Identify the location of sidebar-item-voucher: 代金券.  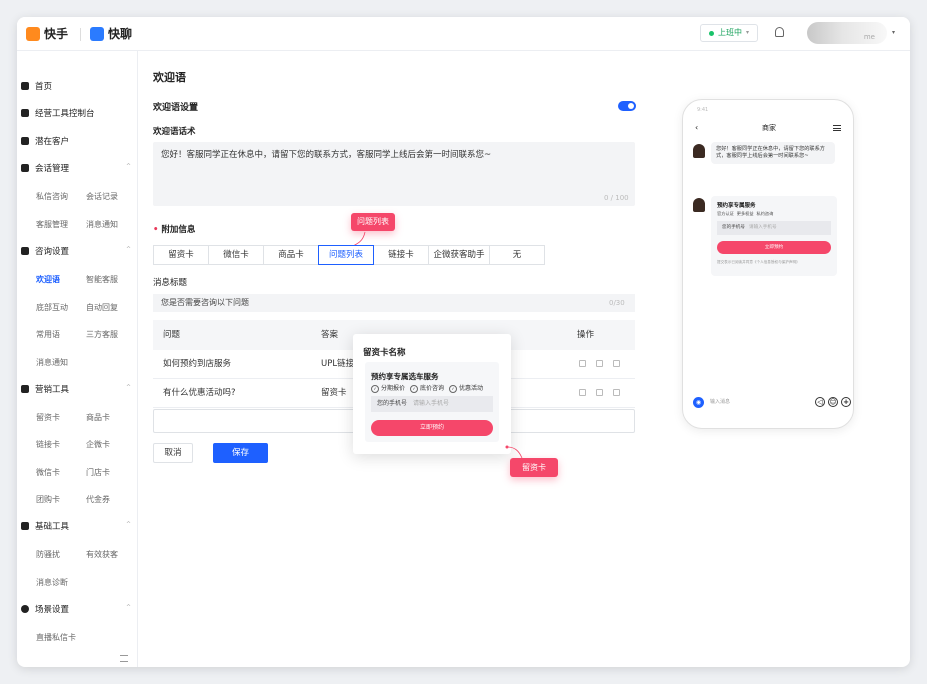
(98, 499).